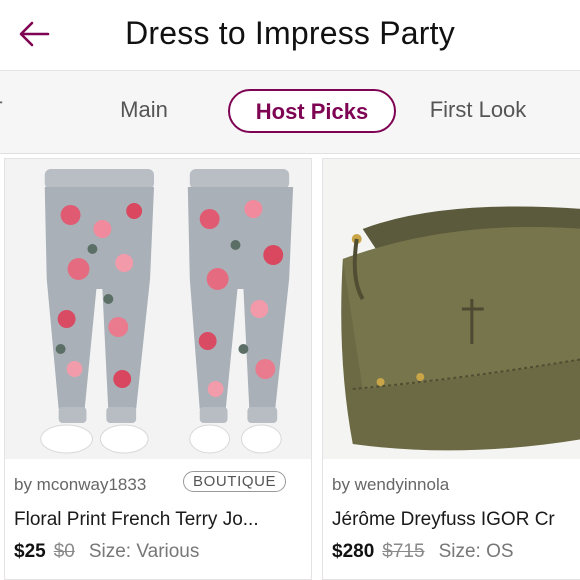  I want to click on page-title: Dress to Impress Party, so click(290, 33).